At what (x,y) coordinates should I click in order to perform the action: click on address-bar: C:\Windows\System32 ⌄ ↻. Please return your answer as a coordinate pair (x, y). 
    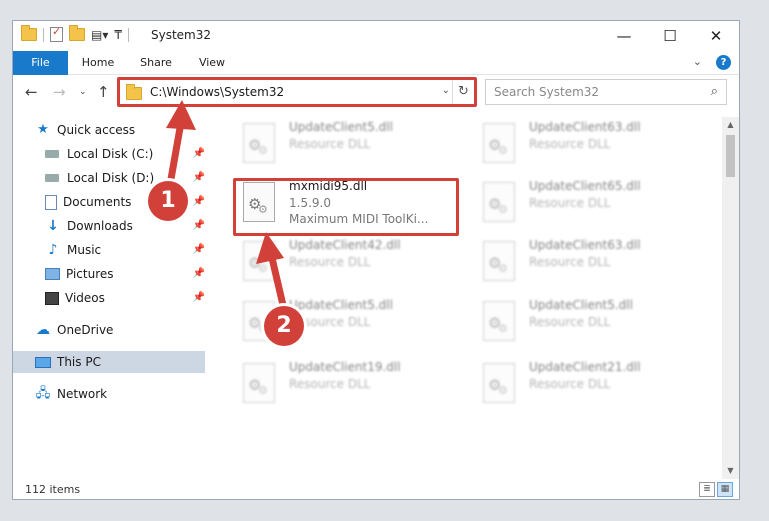
    Looking at the image, I should click on (297, 92).